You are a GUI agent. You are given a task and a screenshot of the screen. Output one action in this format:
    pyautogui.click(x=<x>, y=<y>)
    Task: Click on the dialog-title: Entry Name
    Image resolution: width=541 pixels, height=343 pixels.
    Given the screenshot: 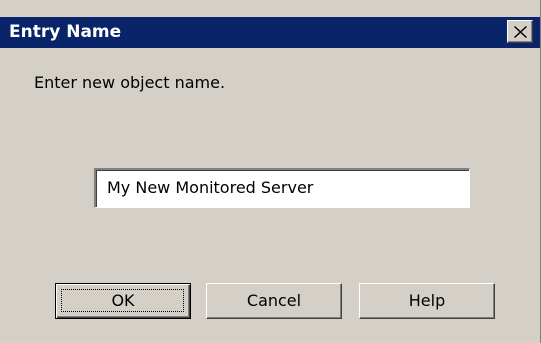 What is the action you would take?
    pyautogui.click(x=65, y=32)
    